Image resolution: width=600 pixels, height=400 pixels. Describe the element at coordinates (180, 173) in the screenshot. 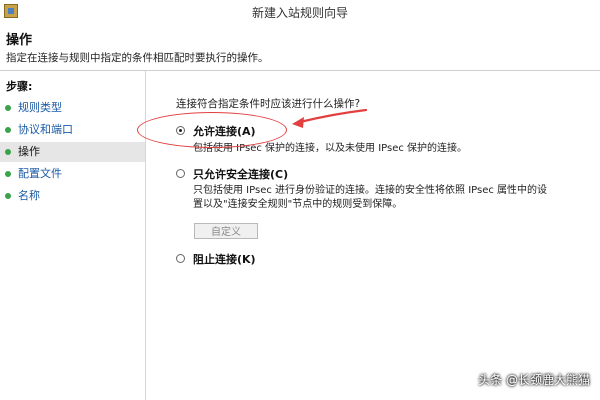

I see `secure-connection-radio` at that location.